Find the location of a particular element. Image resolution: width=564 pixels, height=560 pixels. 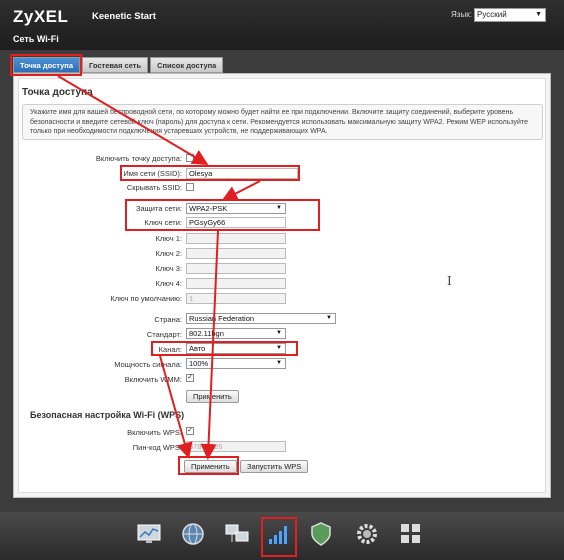

zyxel-logo: ZyXEL is located at coordinates (41, 16).